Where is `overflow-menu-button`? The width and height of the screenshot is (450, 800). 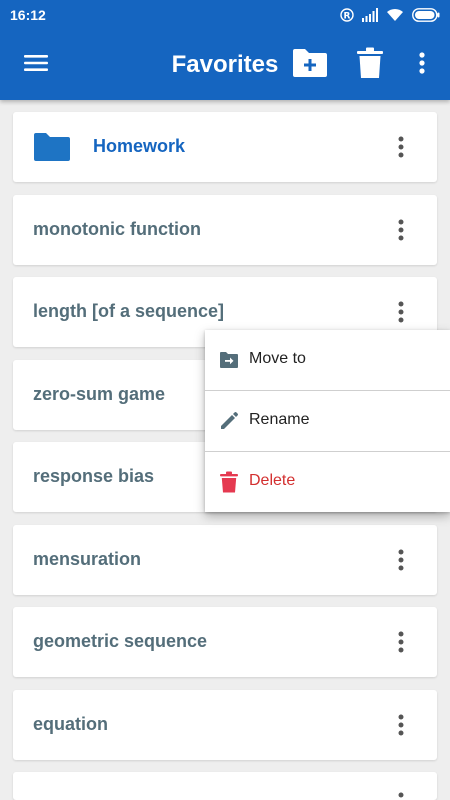 overflow-menu-button is located at coordinates (422, 65).